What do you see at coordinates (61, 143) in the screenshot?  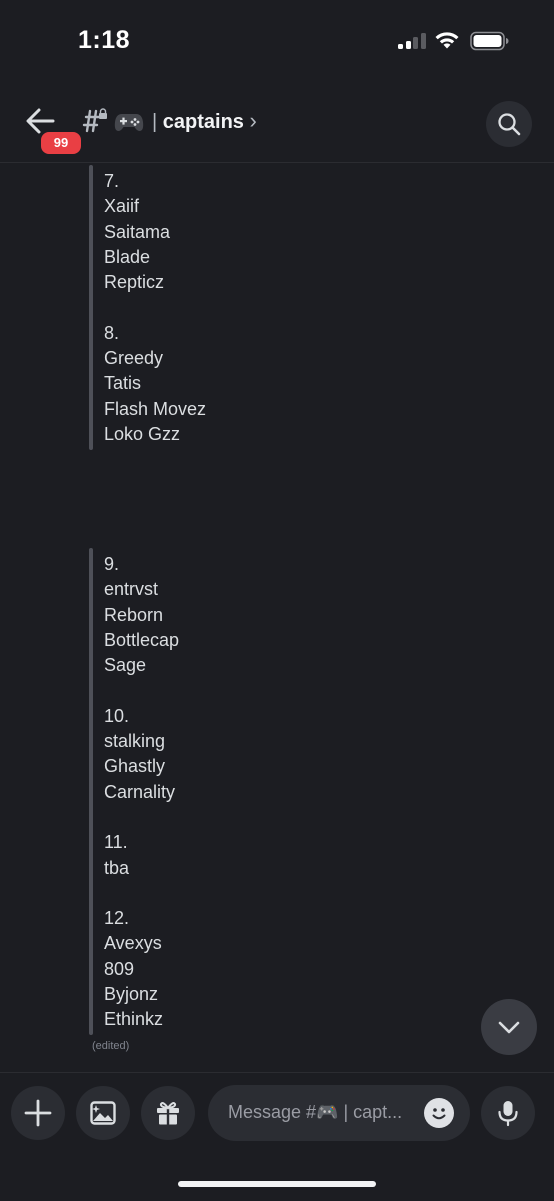 I see `unread-badge: 99` at bounding box center [61, 143].